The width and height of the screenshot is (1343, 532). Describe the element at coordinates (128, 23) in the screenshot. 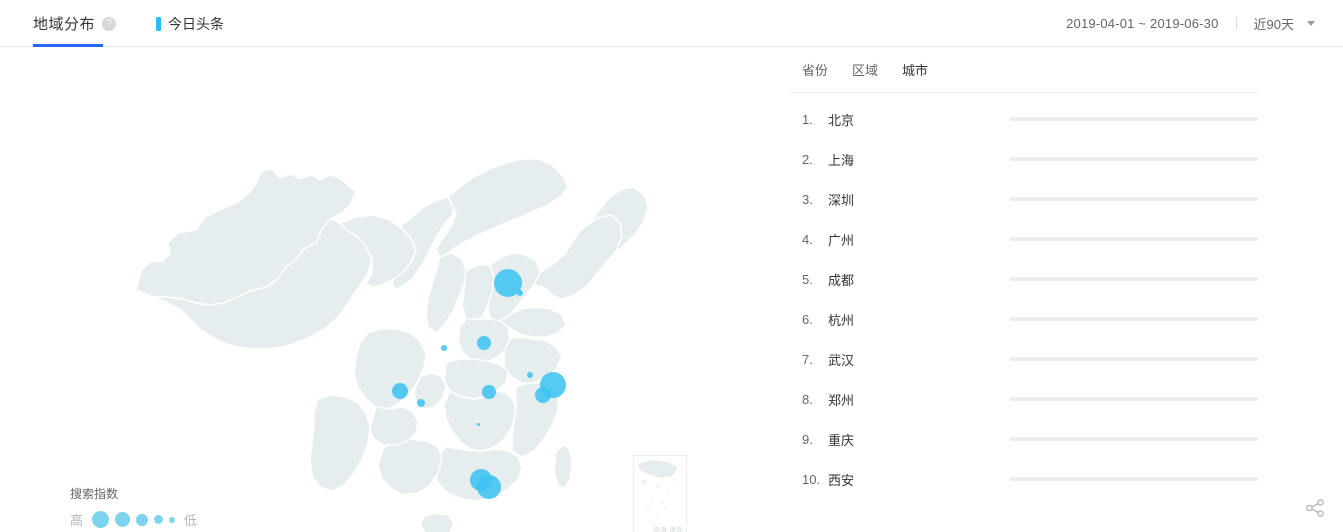

I see `header-left-group: 地域分布 ? 今日头条` at that location.